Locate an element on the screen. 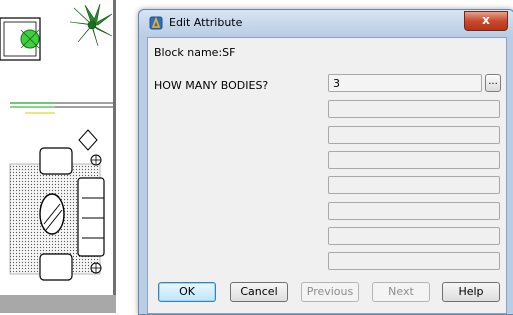  block-name-label: Block name:SF is located at coordinates (195, 52).